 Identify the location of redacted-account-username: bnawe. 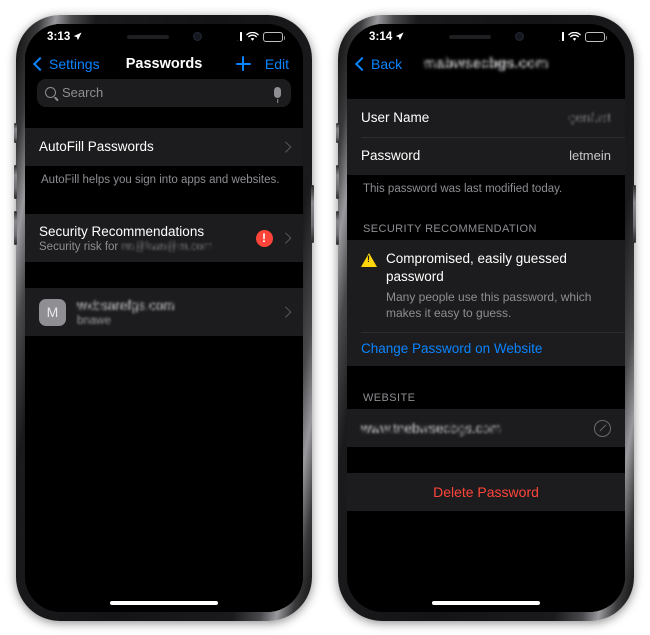
(175, 320).